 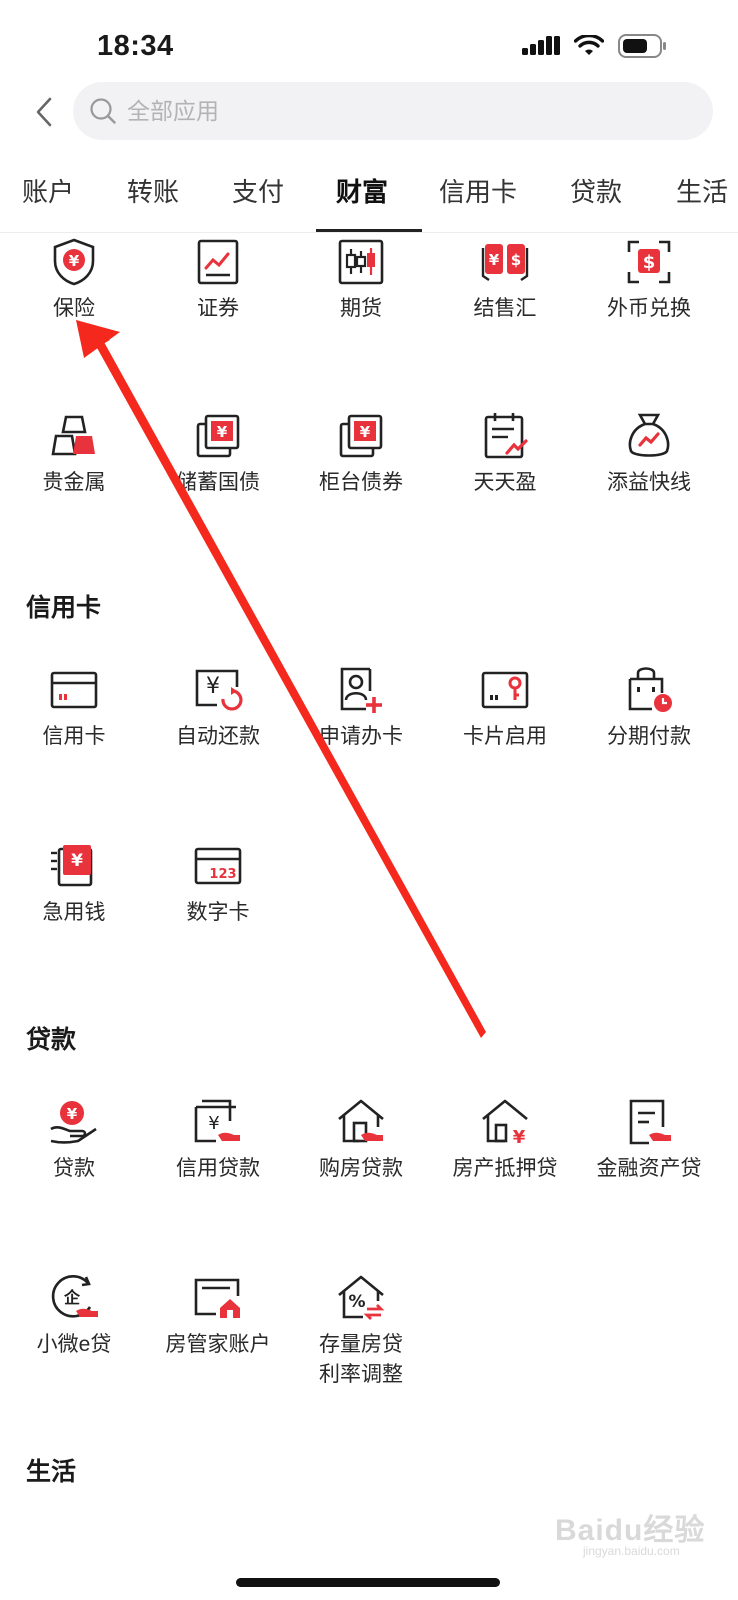 What do you see at coordinates (218, 262) in the screenshot?
I see `stock-chart-icon` at bounding box center [218, 262].